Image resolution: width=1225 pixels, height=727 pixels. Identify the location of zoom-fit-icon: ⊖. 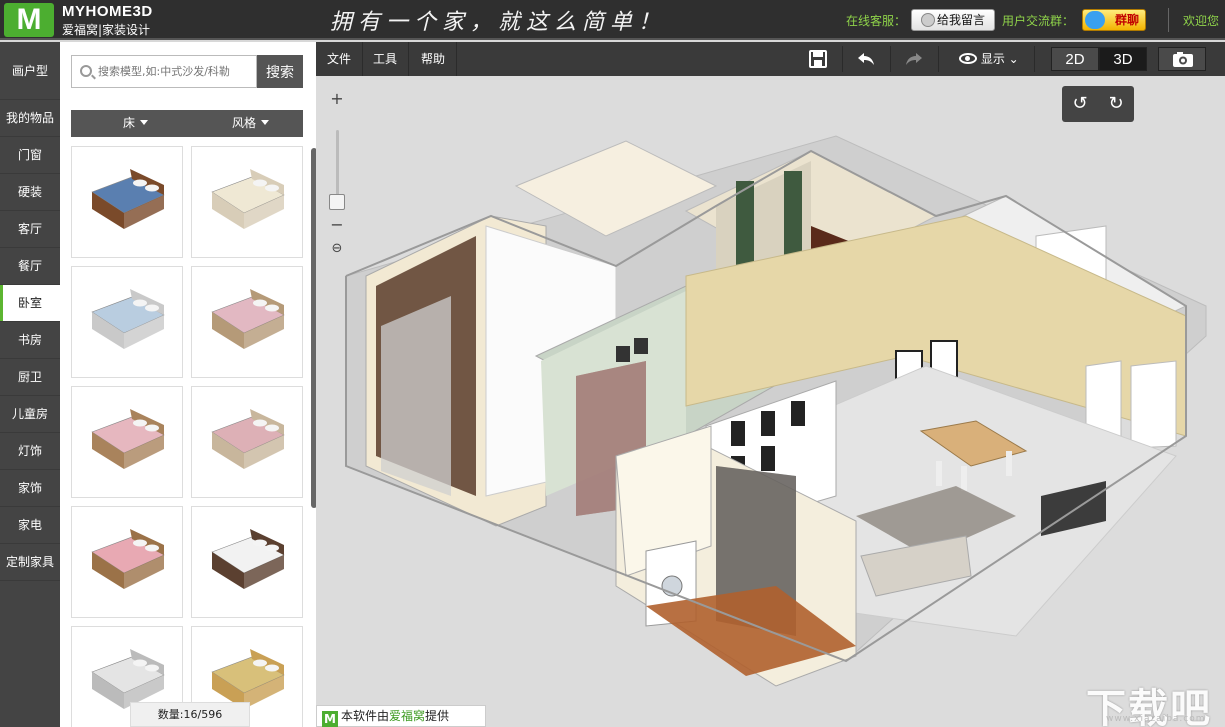
(337, 249).